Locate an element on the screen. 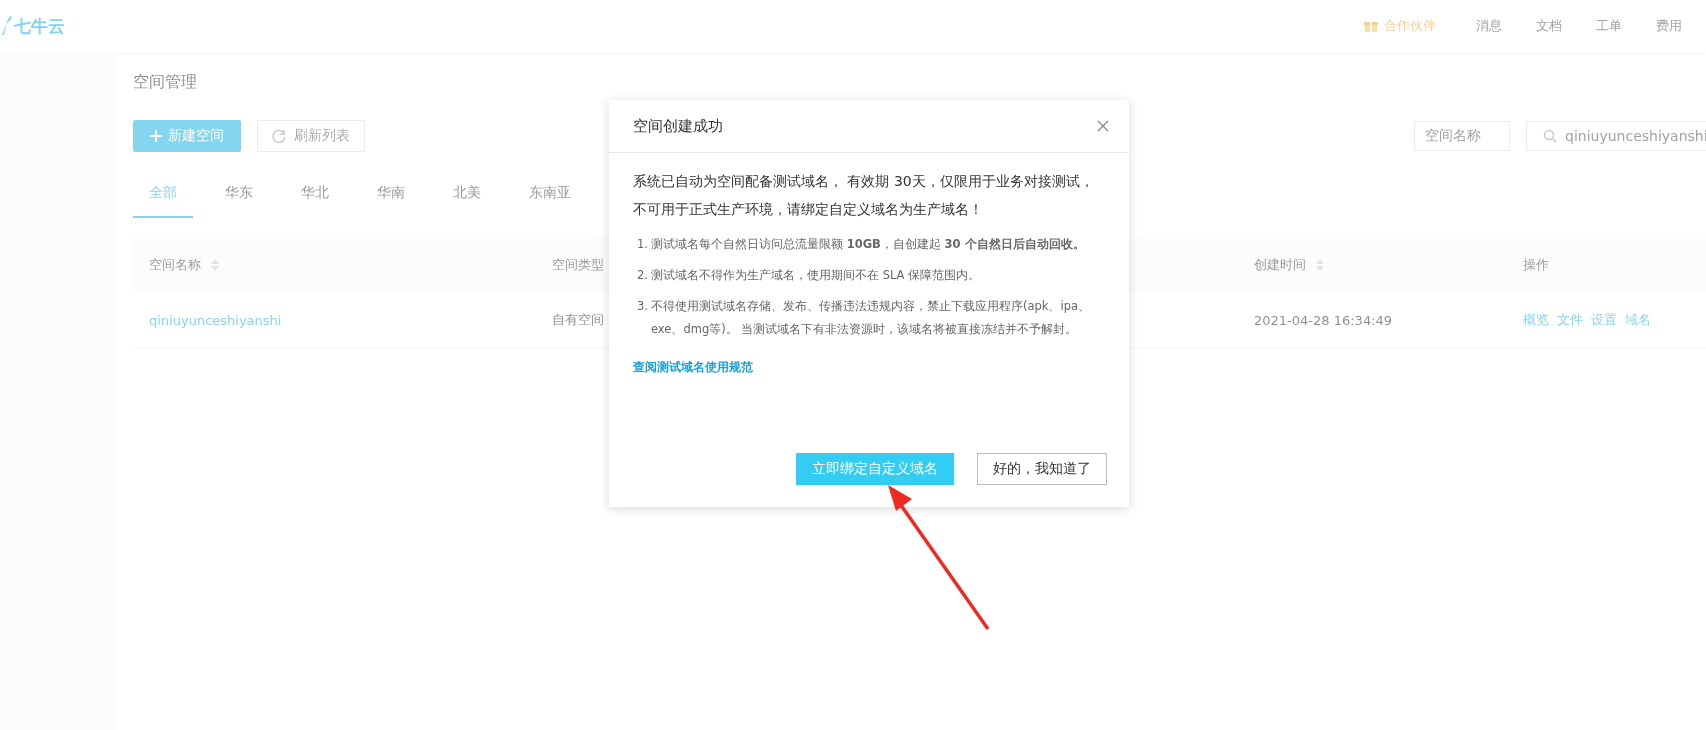  search-field: qiniuyunceshiyanshi is located at coordinates (1616, 136).